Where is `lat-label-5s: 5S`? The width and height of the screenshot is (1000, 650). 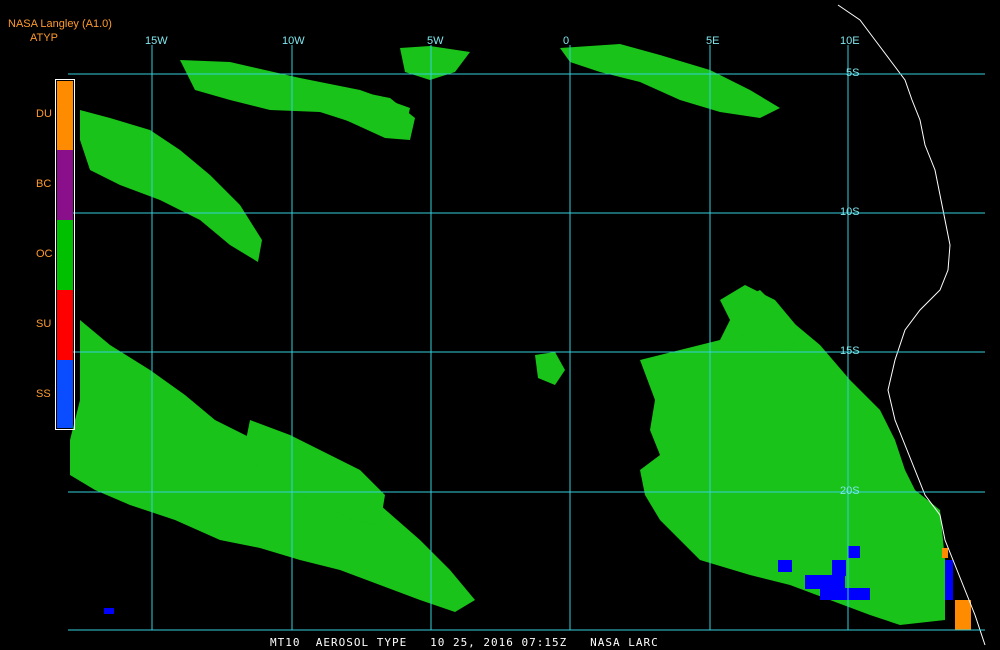 lat-label-5s: 5S is located at coordinates (853, 73).